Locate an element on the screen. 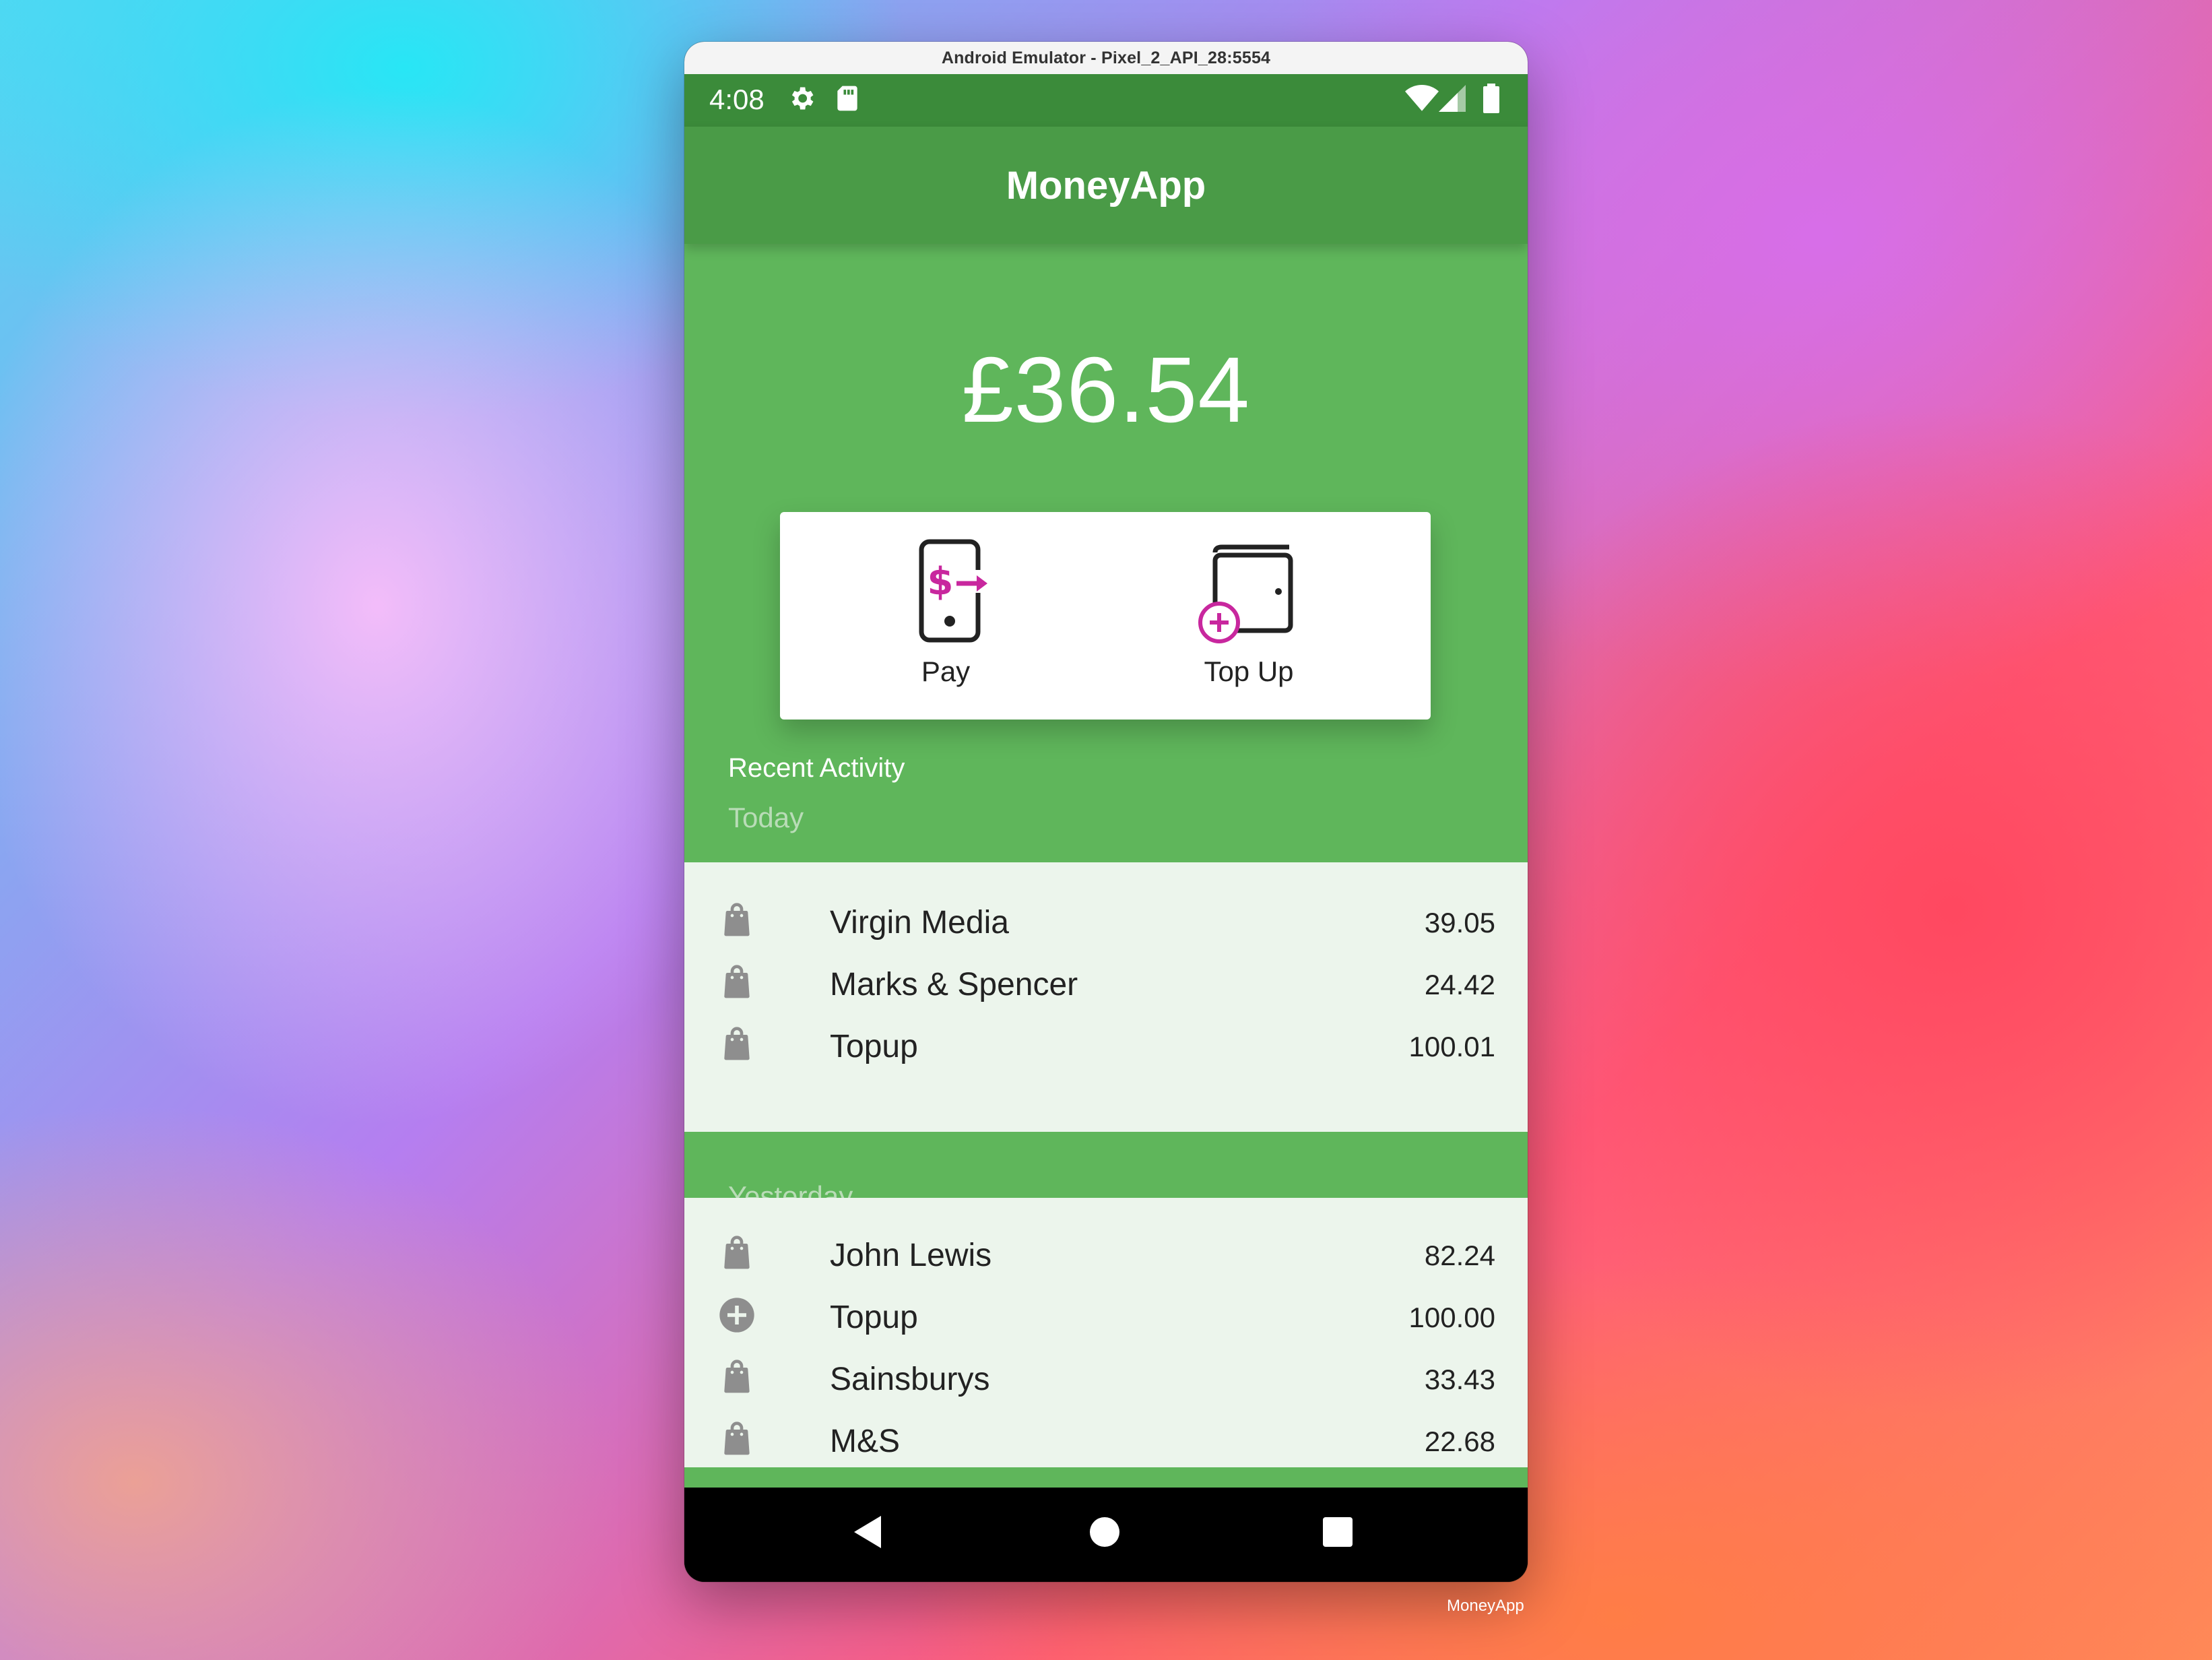 This screenshot has height=1660, width=2212. balance-amount: £36.54 is located at coordinates (1106, 390).